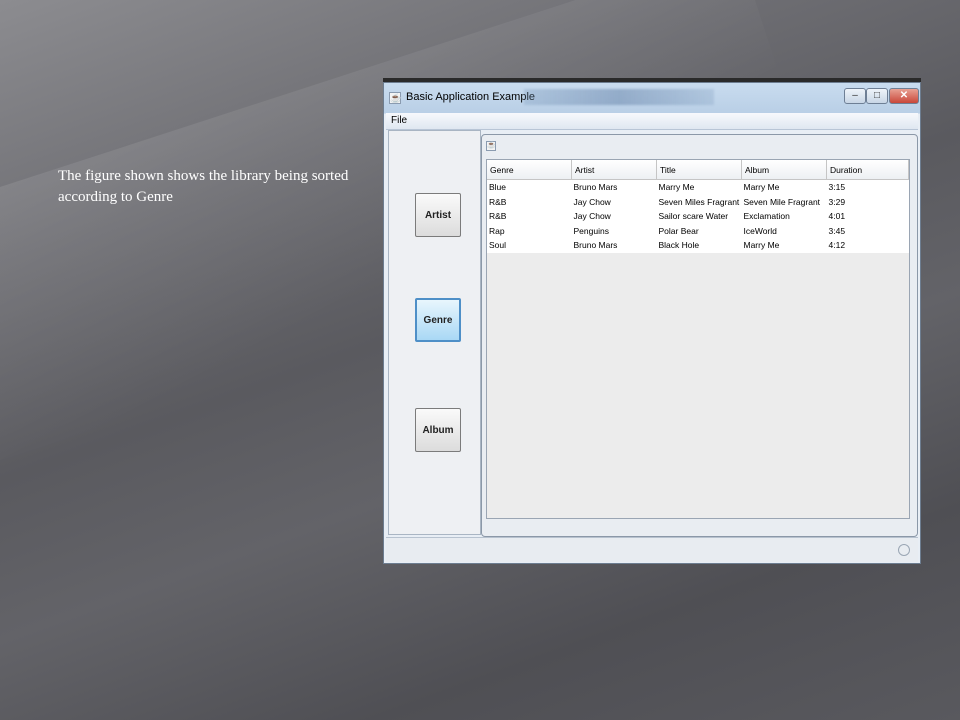 This screenshot has height=720, width=960. Describe the element at coordinates (784, 216) in the screenshot. I see `cell-album: Exclamation` at that location.